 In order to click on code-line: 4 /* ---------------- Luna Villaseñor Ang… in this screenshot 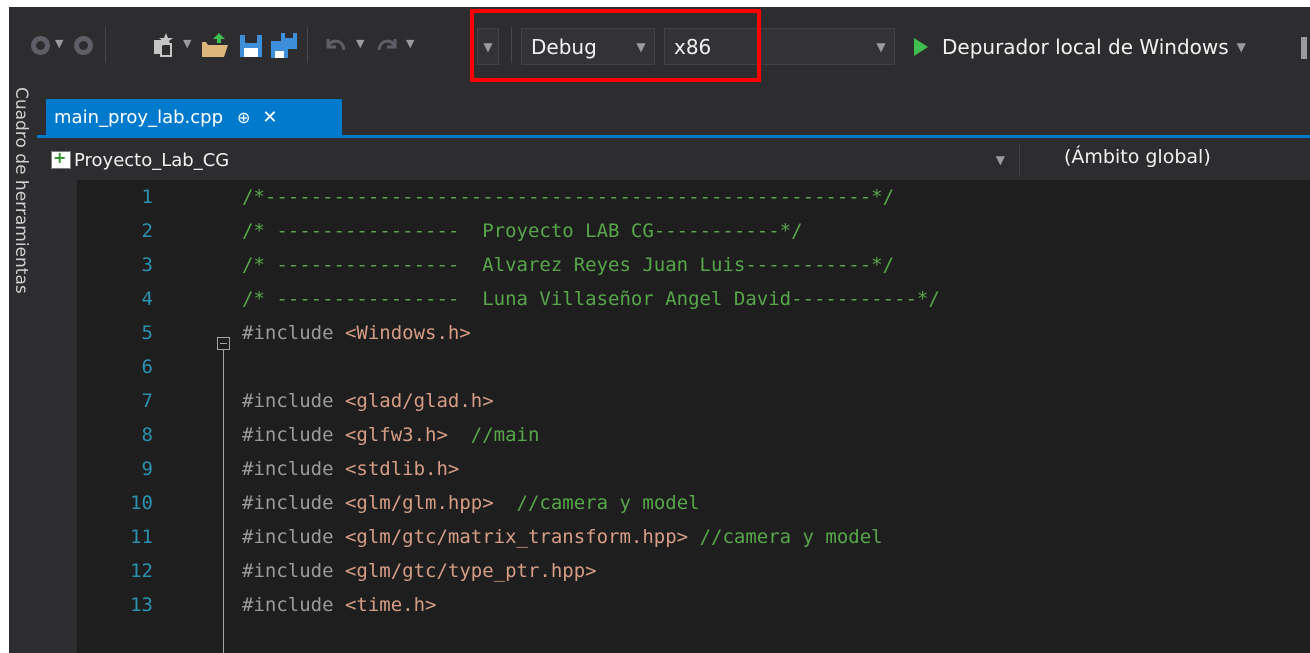, I will do `click(673, 299)`.